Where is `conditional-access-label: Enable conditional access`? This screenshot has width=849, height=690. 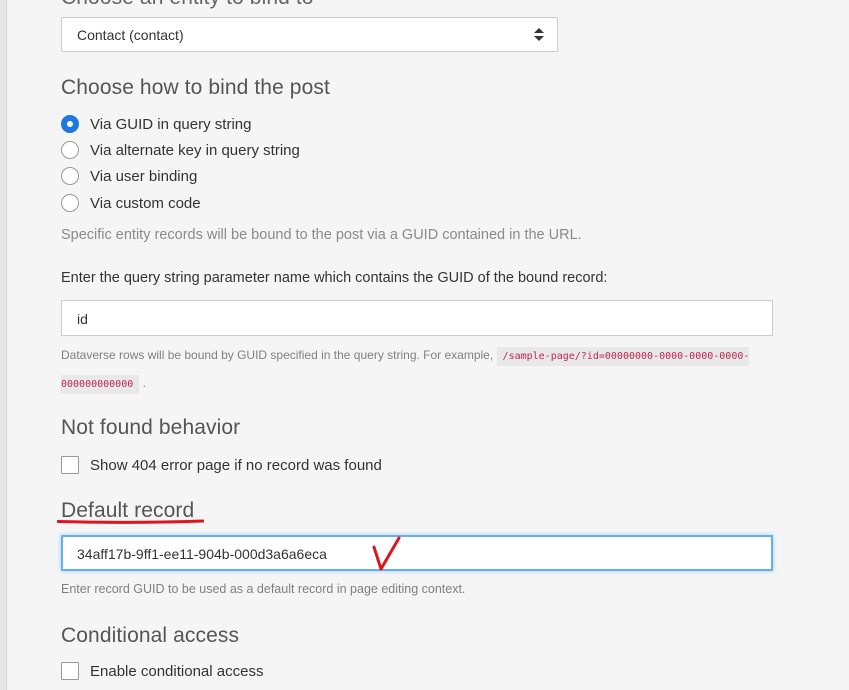
conditional-access-label: Enable conditional access is located at coordinates (177, 671).